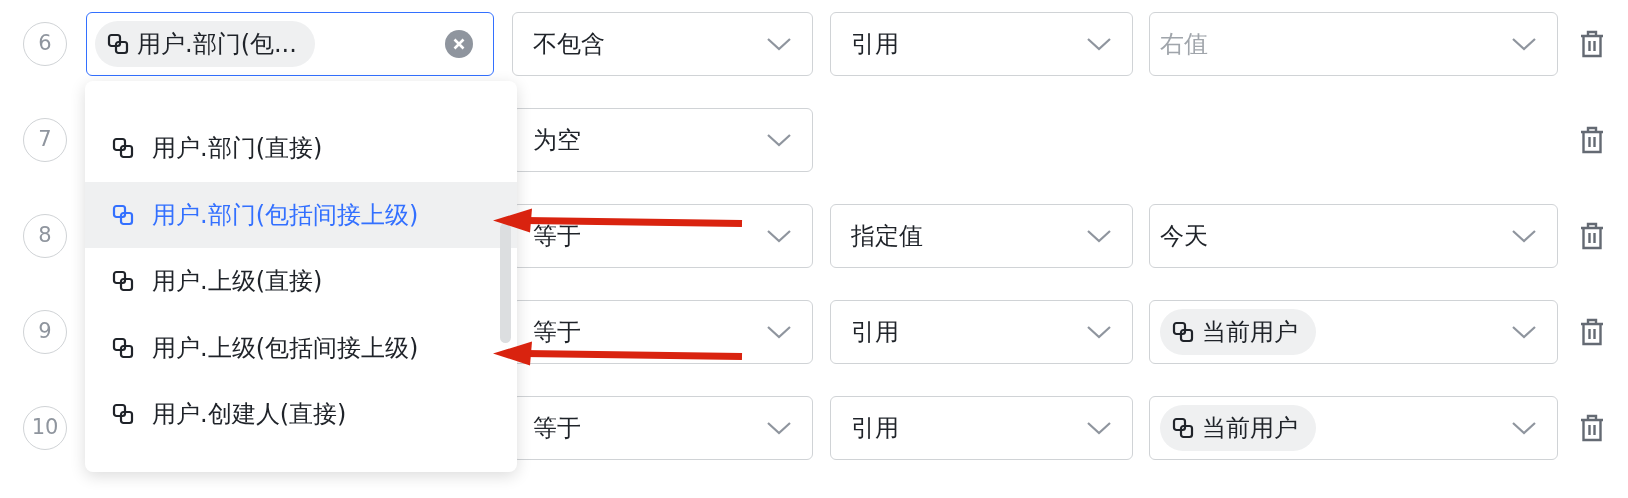 The width and height of the screenshot is (1628, 498). I want to click on operator-select: 不包含, so click(662, 44).